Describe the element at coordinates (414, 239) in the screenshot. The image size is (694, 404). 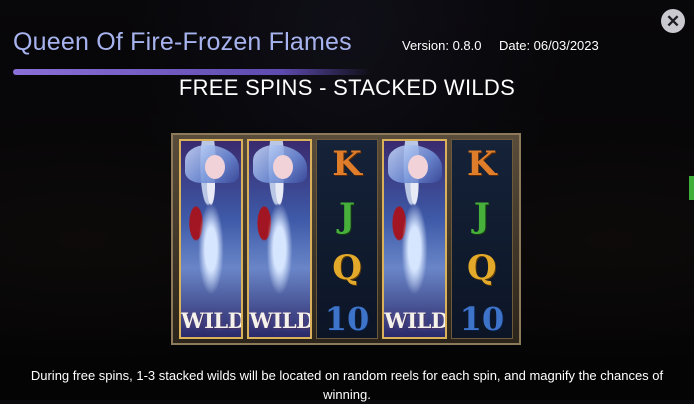
I see `reel-4-stacked-wild: WILD` at that location.